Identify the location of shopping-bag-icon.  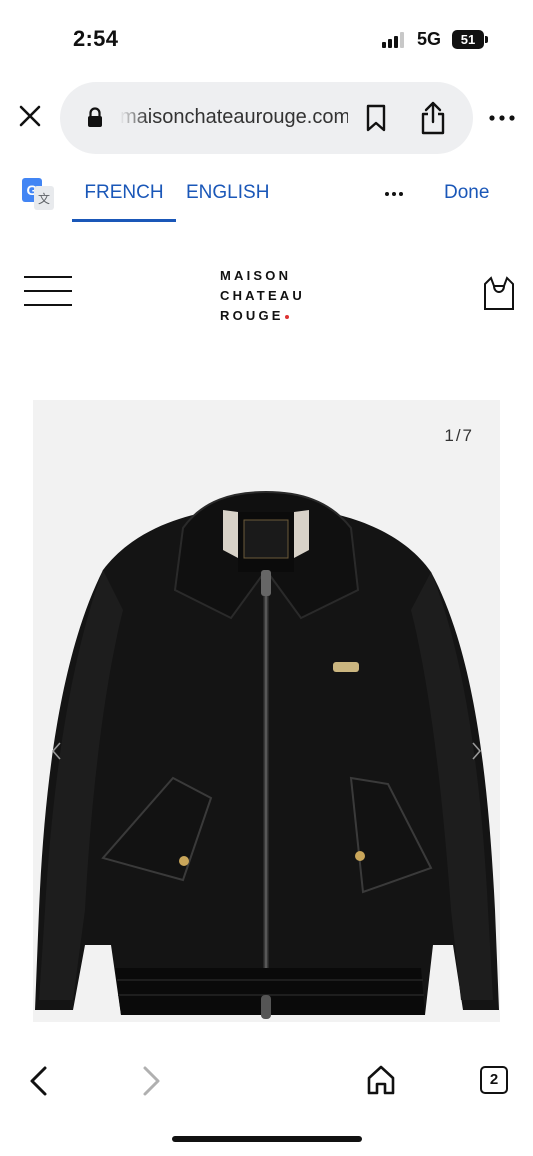
(499, 293).